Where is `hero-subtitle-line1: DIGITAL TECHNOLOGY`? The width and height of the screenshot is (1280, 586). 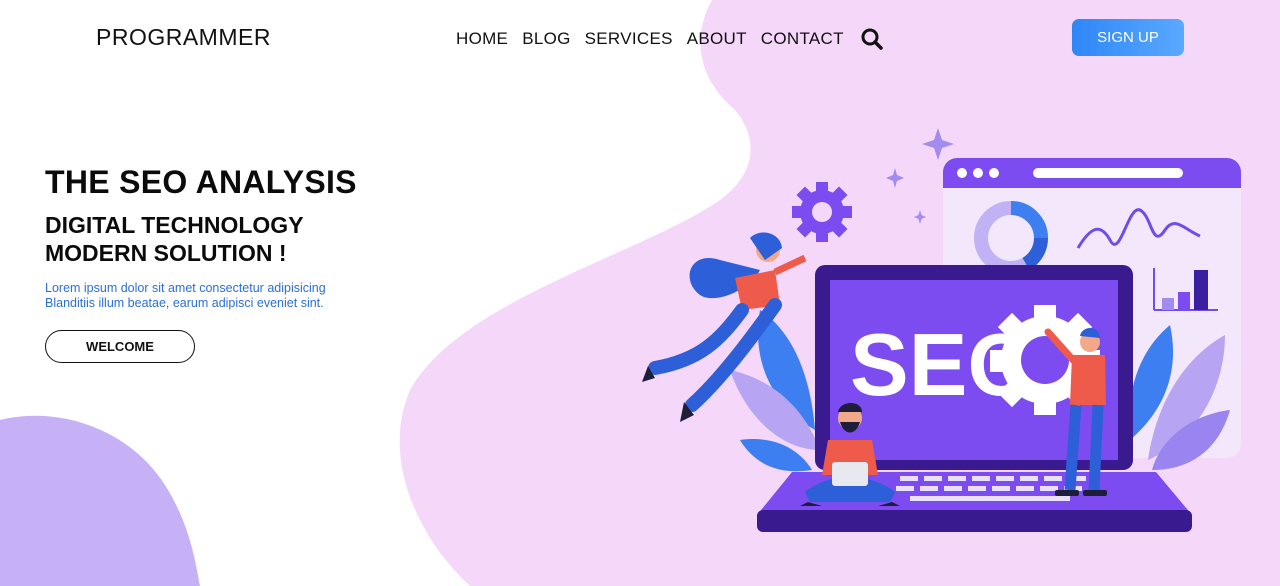
hero-subtitle-line1: DIGITAL TECHNOLOGY is located at coordinates (174, 225).